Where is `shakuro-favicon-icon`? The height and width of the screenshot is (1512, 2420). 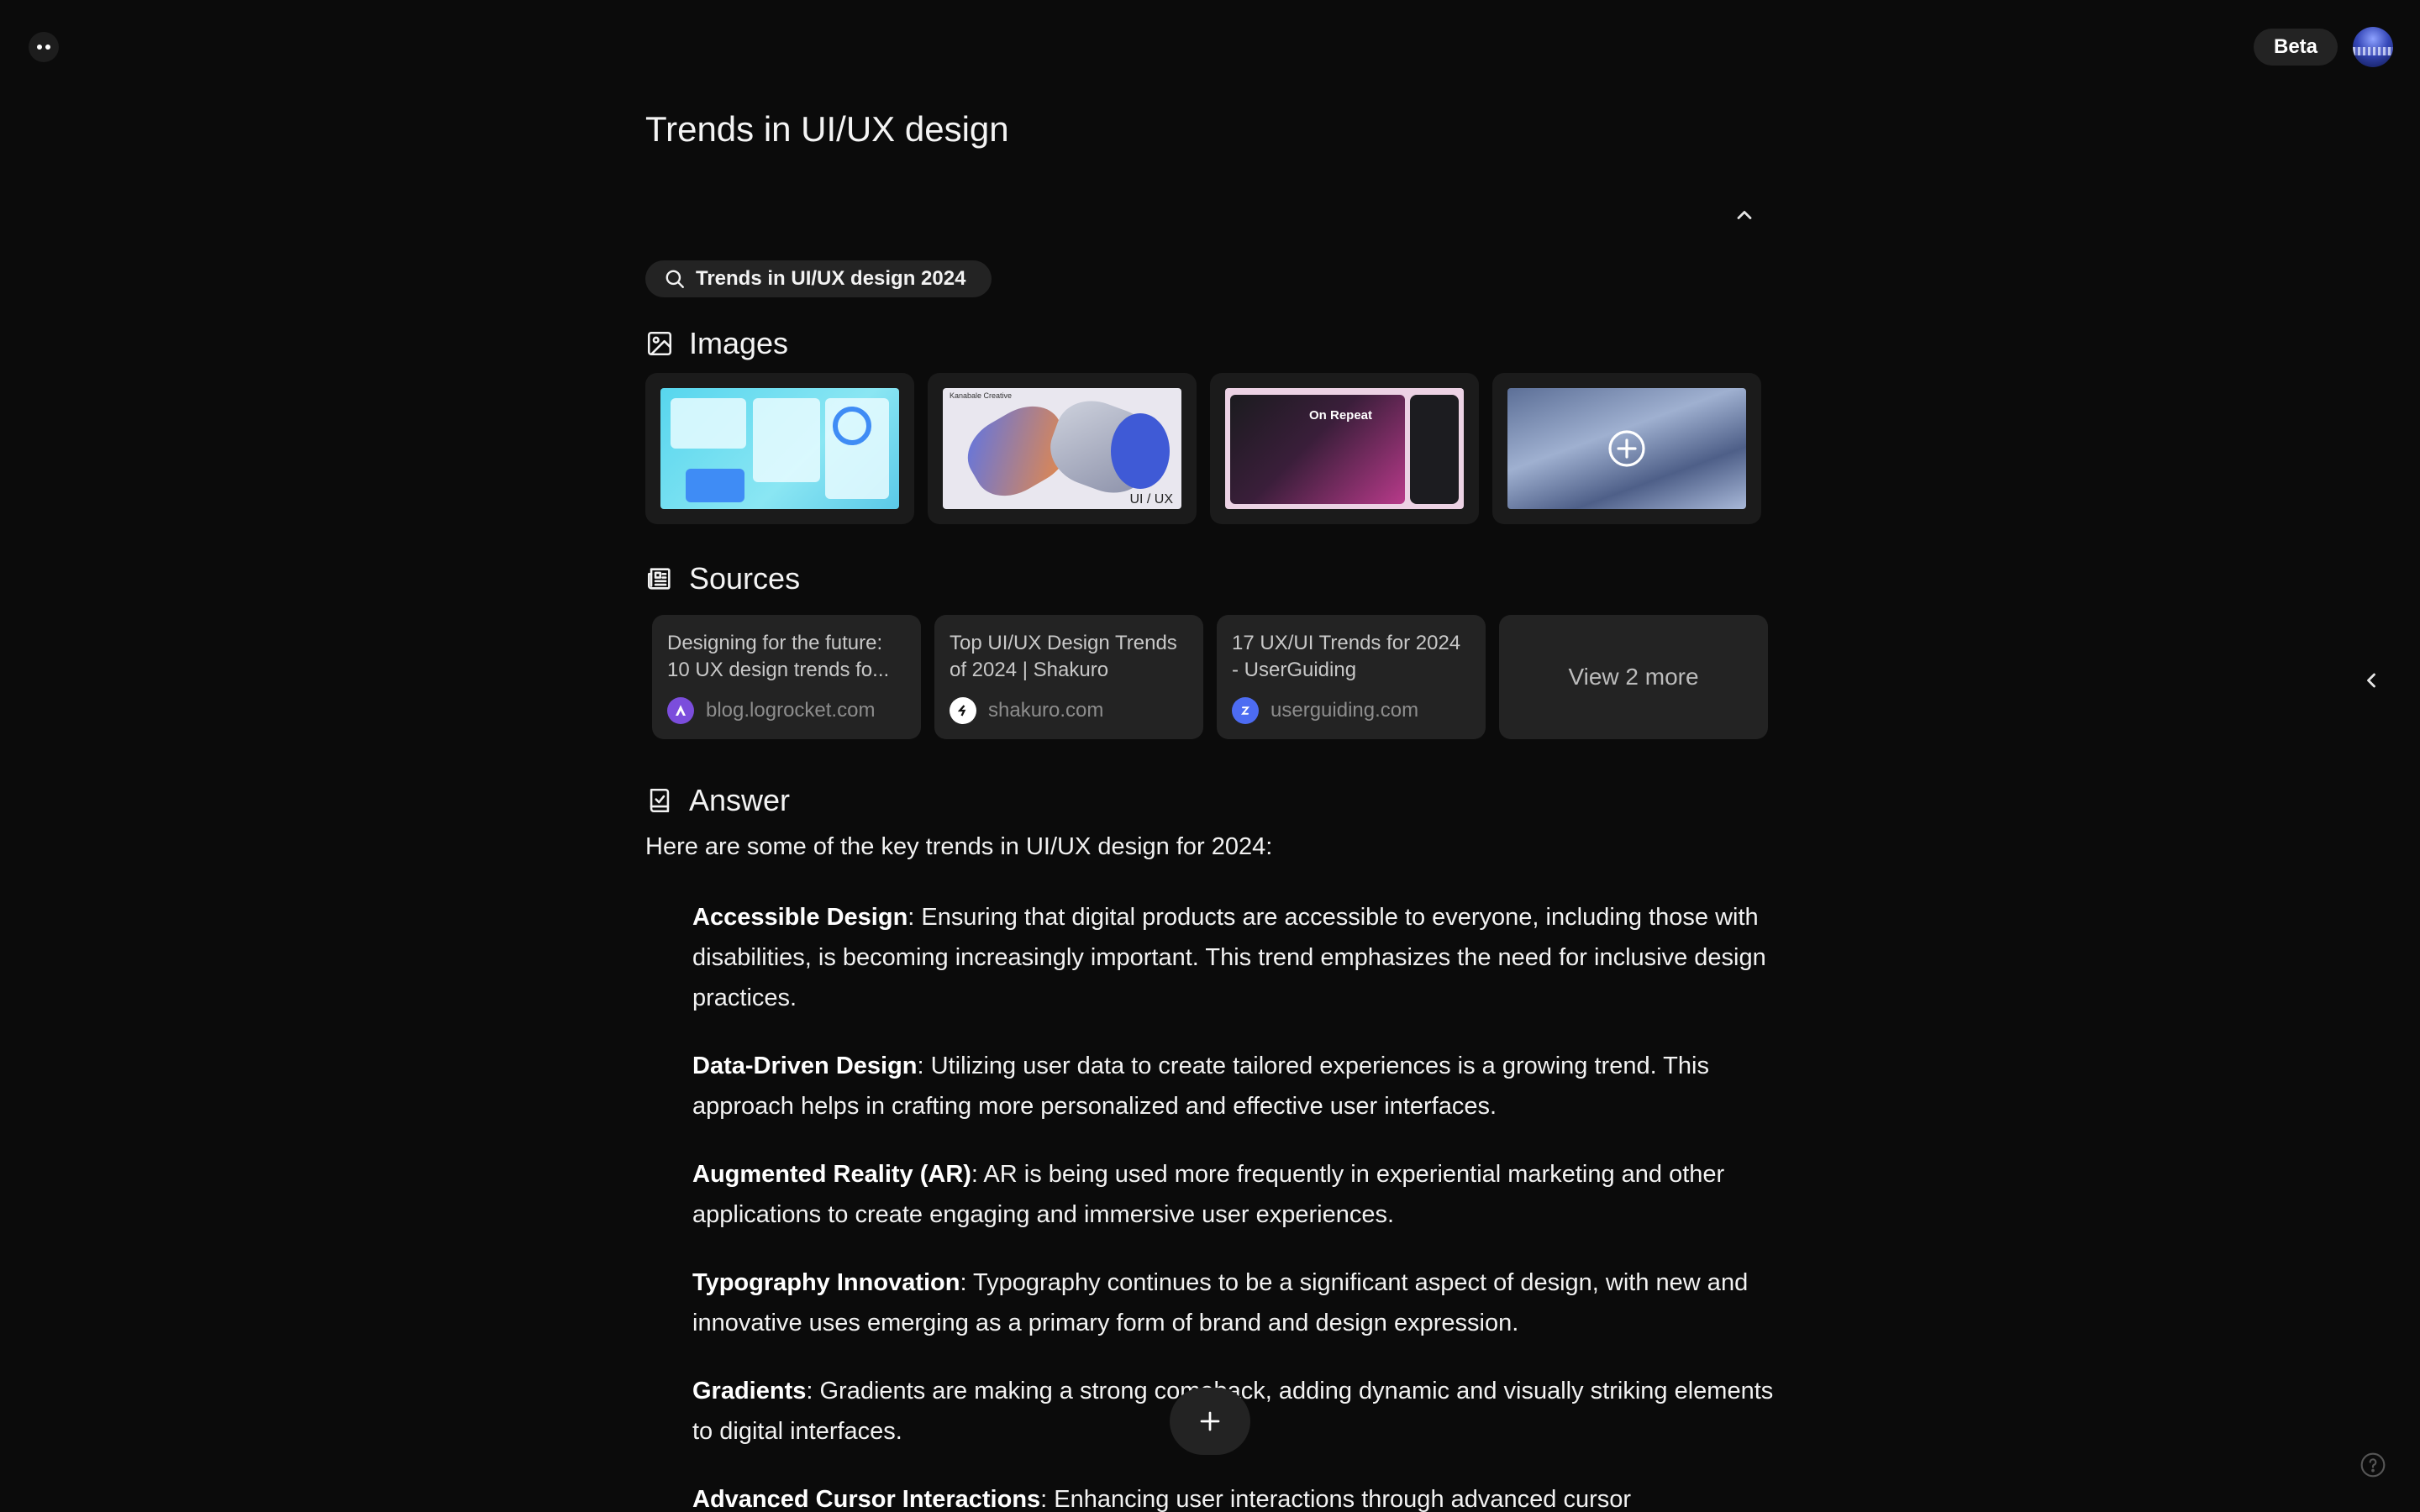 shakuro-favicon-icon is located at coordinates (963, 710).